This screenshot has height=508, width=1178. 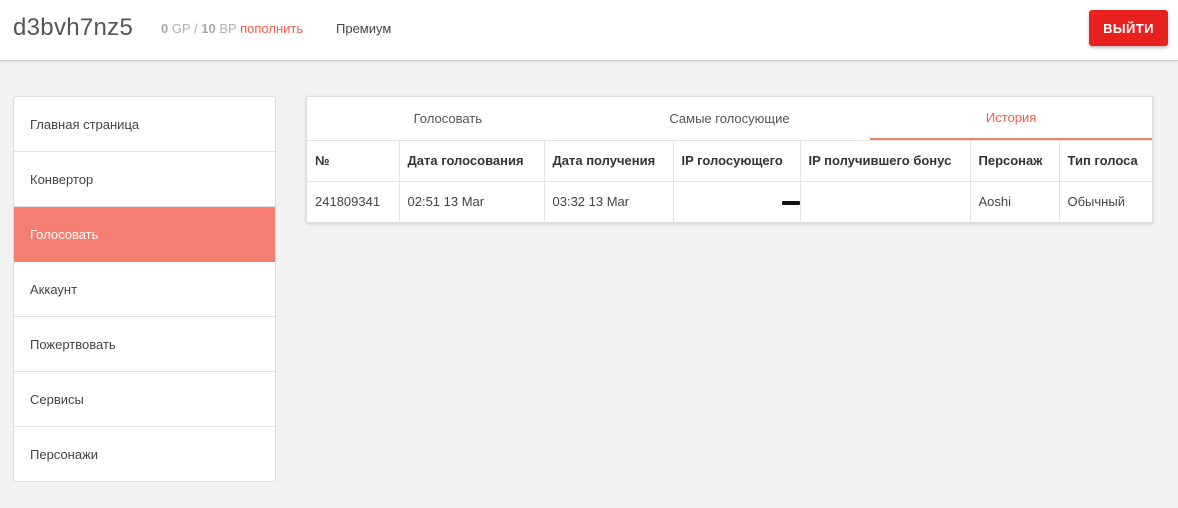 What do you see at coordinates (73, 344) in the screenshot?
I see `sidebar-item-label: Пожертвовать` at bounding box center [73, 344].